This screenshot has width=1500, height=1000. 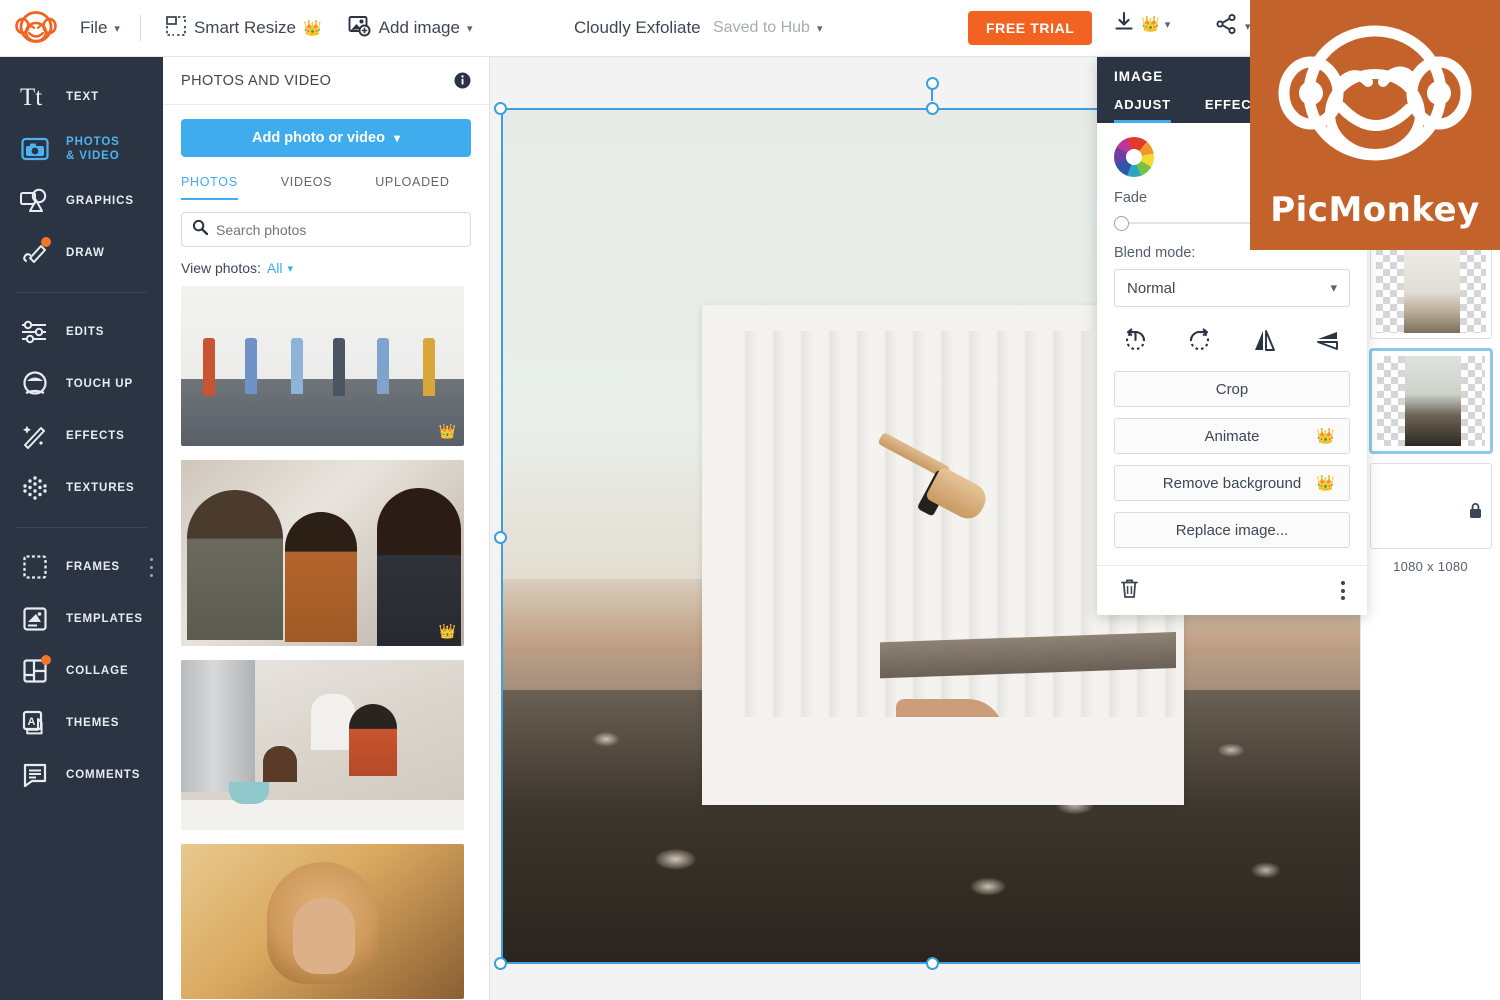 I want to click on blend-mode-value: Normal, so click(x=1151, y=288).